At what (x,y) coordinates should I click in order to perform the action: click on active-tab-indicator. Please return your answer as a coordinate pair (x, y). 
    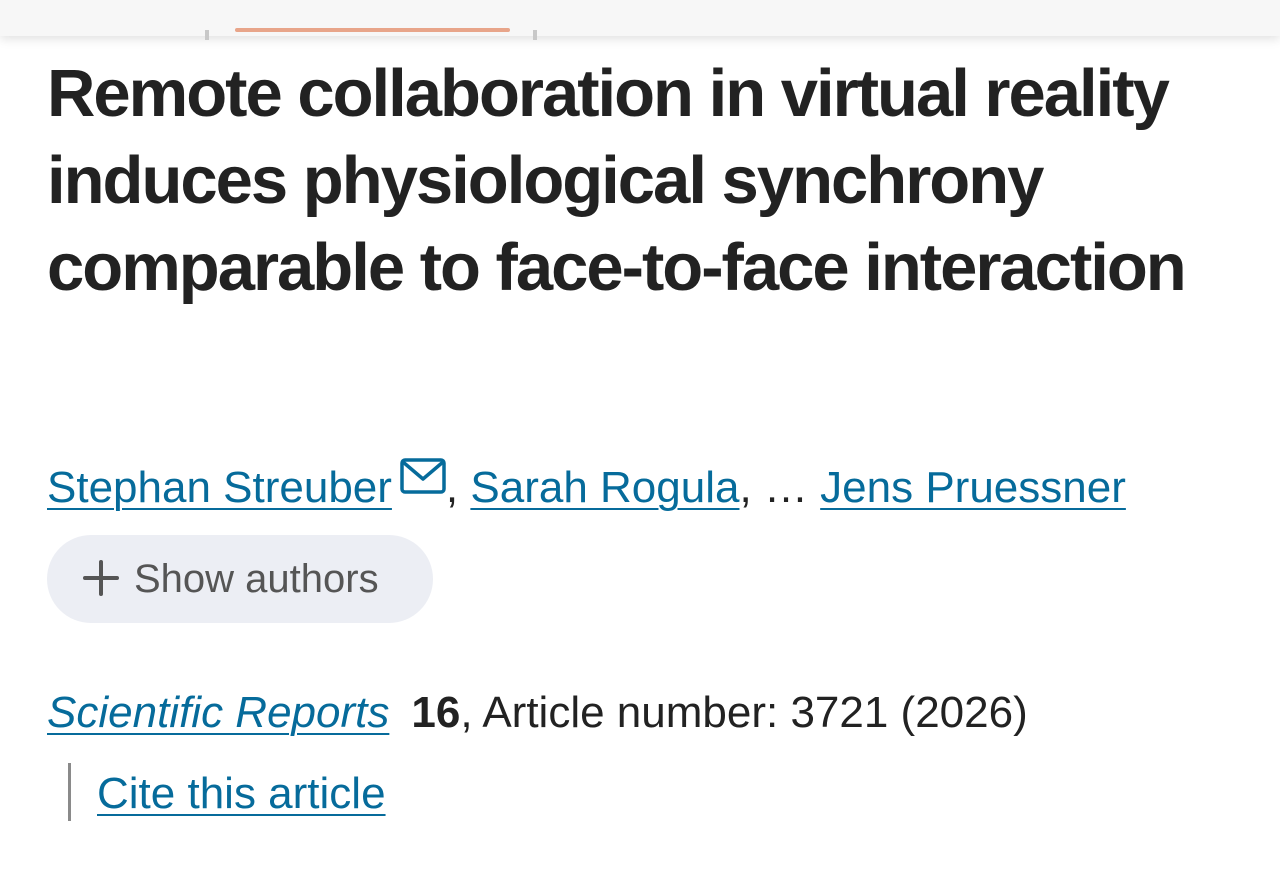
    Looking at the image, I should click on (372, 30).